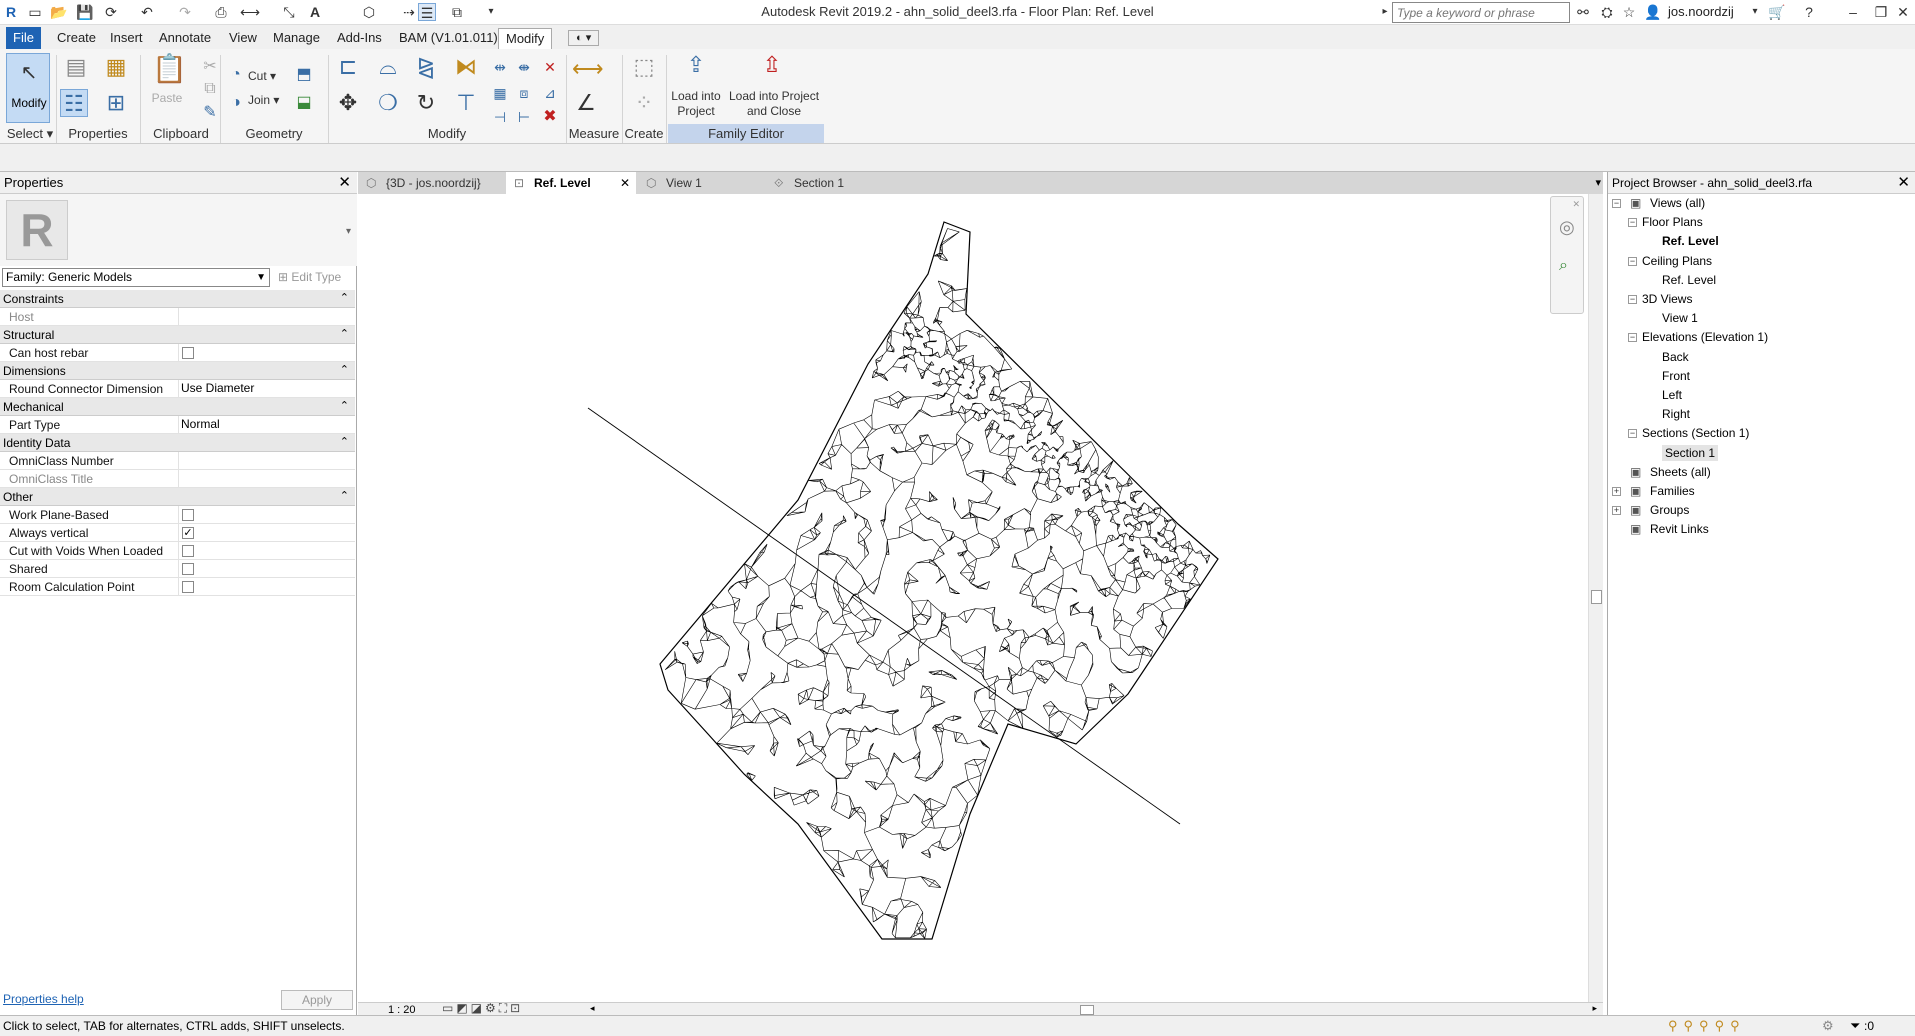 The width and height of the screenshot is (1915, 1036). Describe the element at coordinates (696, 104) in the screenshot. I see `load-into-project-button: Load into Project` at that location.